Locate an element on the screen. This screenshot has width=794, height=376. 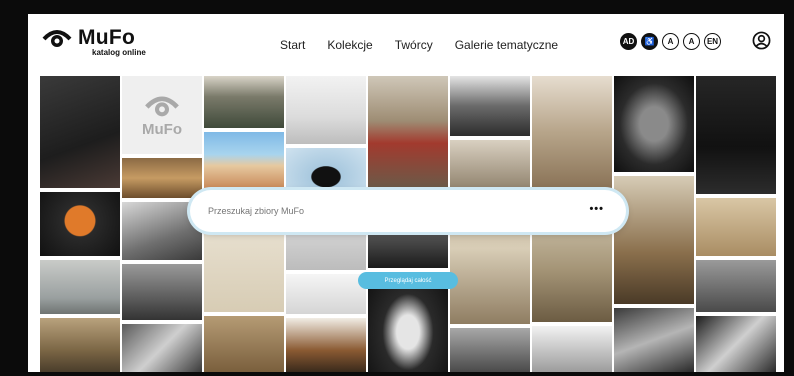
search-bar: ••• is located at coordinates (408, 211).